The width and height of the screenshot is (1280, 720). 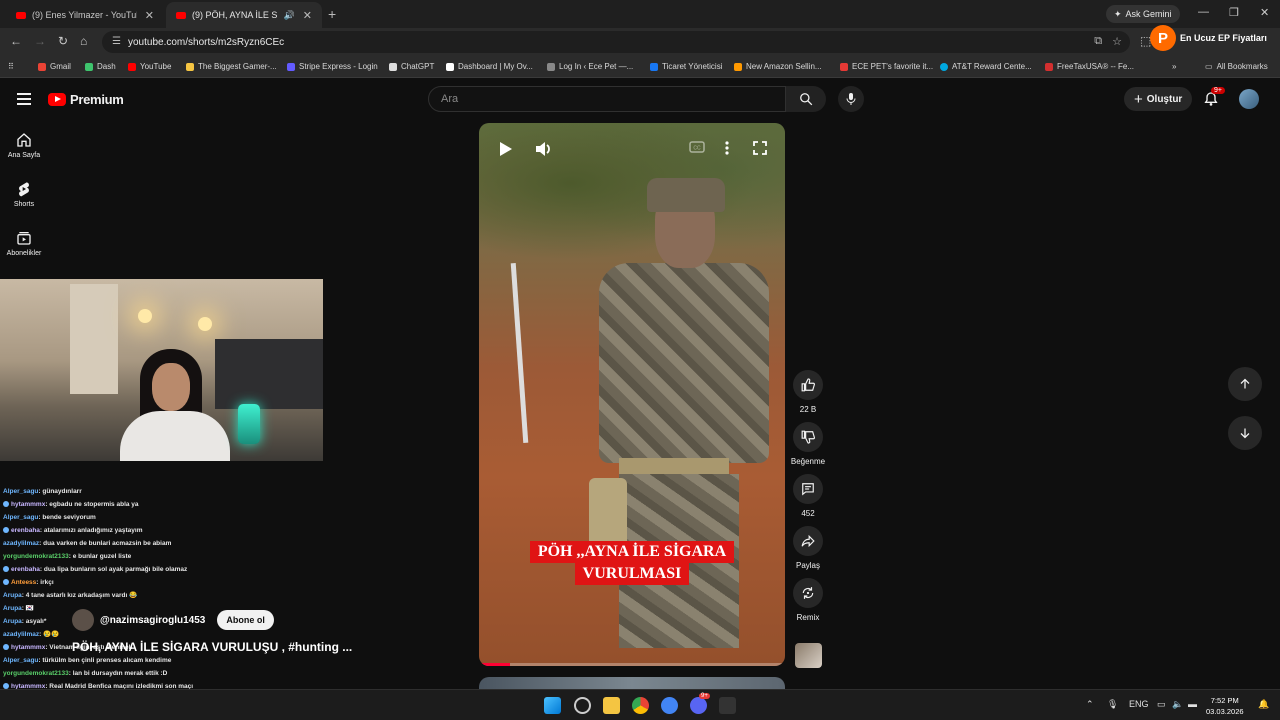 I want to click on all-bookmarks: ▭ All Bookmarks, so click(x=1236, y=66).